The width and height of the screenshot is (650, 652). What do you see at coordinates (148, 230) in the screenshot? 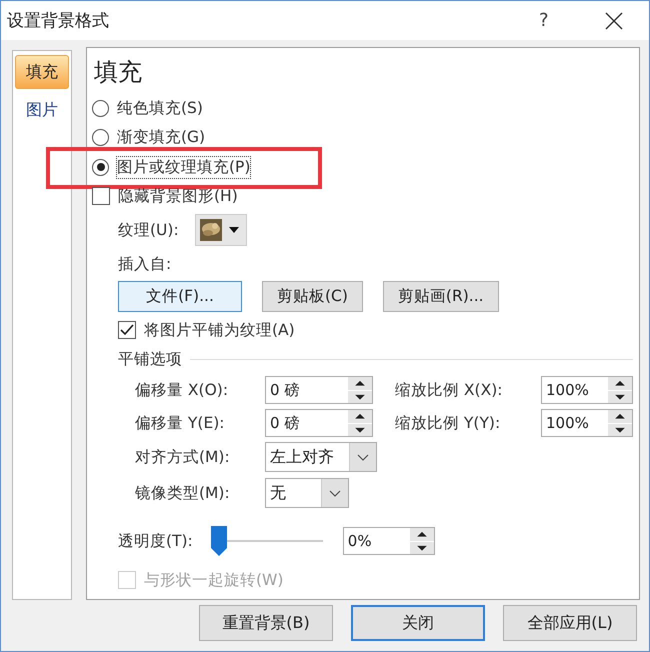
I see `texture-label: 纹理(U):` at bounding box center [148, 230].